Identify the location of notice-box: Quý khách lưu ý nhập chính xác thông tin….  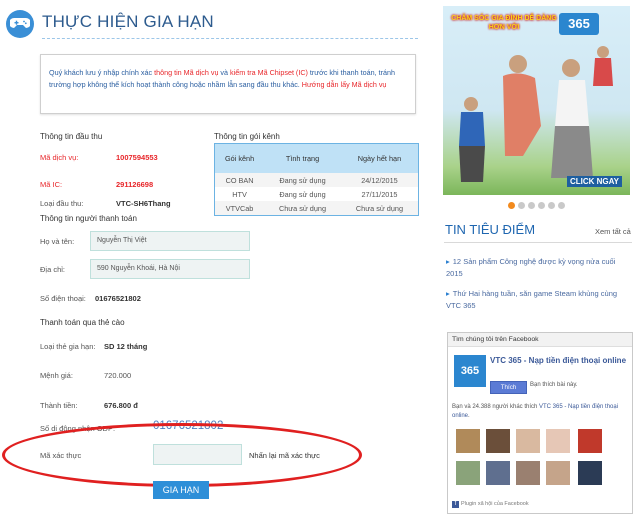
(228, 84).